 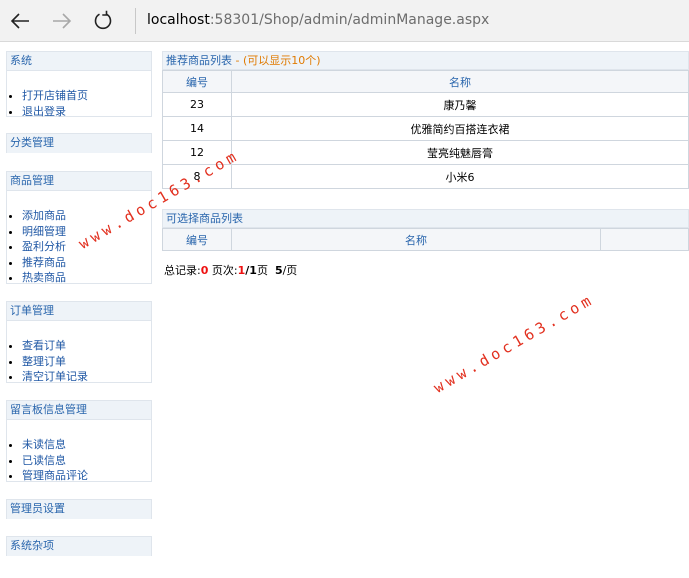 I want to click on sidebar-section-title: 商品管理, so click(x=79, y=181).